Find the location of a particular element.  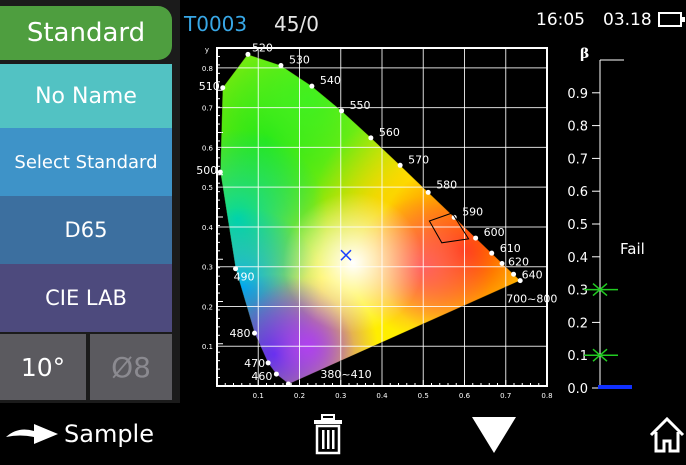

wavelength-label: 480 is located at coordinates (240, 333).